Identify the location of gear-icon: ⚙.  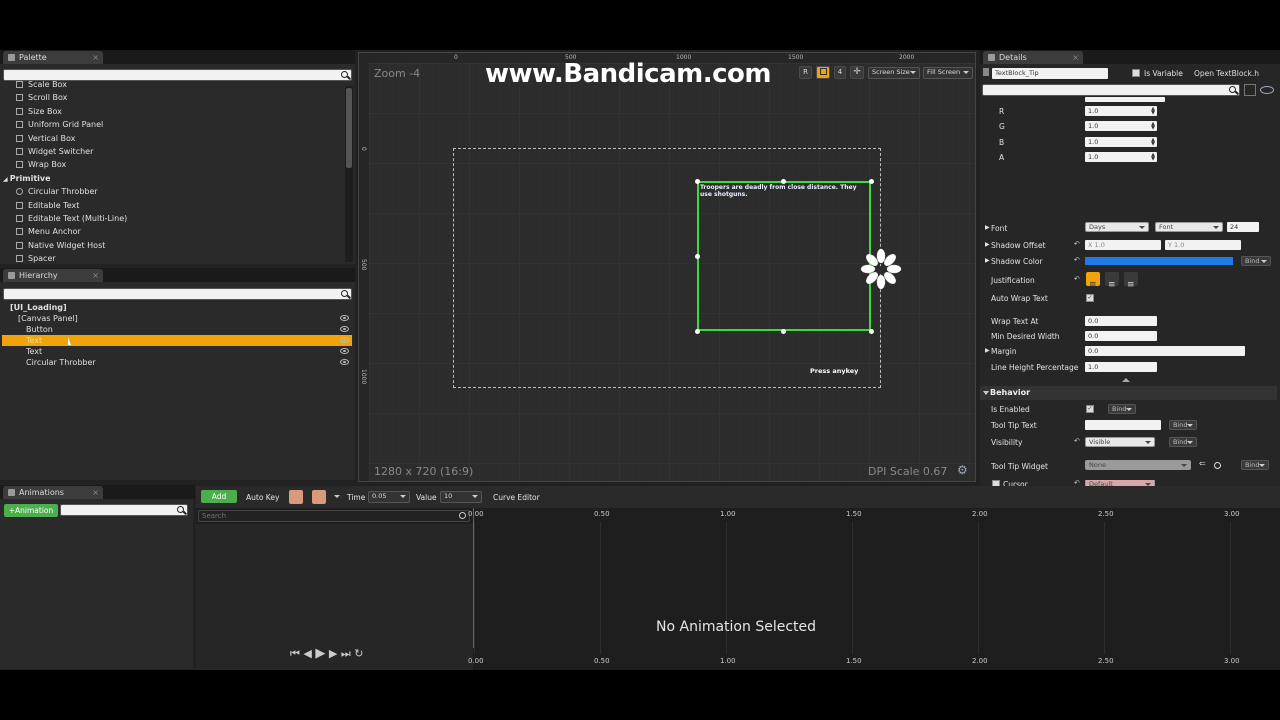
(962, 470).